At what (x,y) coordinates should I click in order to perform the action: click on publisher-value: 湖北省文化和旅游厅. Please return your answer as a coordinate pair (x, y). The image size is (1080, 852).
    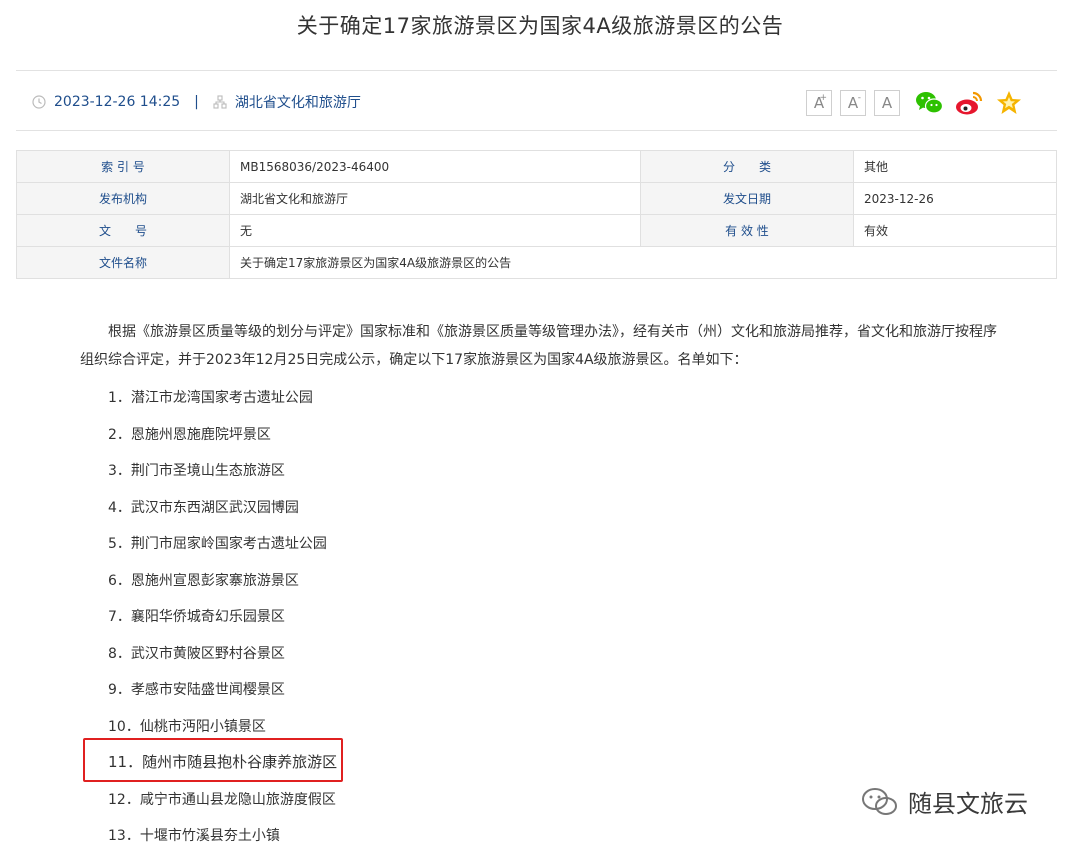
    Looking at the image, I should click on (435, 198).